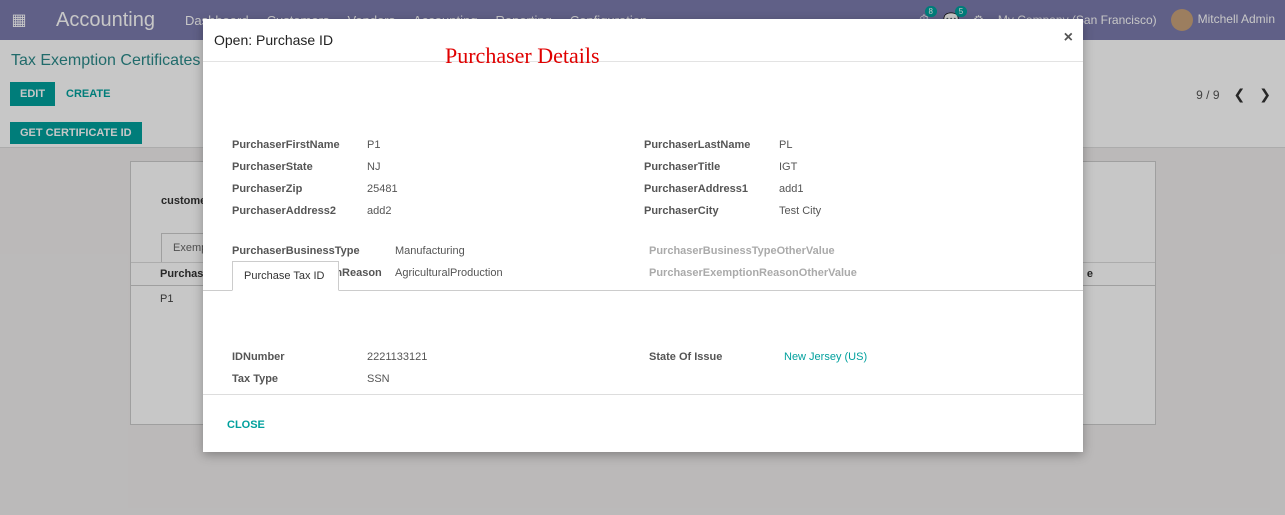 The width and height of the screenshot is (1285, 515). Describe the element at coordinates (284, 211) in the screenshot. I see `field-label: PurchaserAddress2` at that location.